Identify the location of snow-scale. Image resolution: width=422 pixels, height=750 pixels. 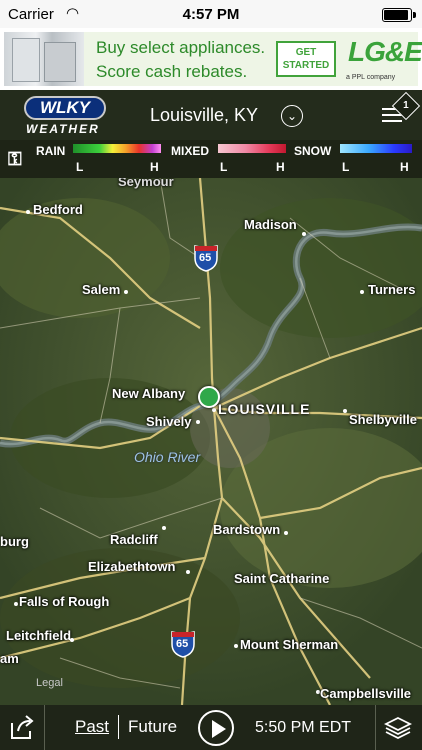
(376, 148).